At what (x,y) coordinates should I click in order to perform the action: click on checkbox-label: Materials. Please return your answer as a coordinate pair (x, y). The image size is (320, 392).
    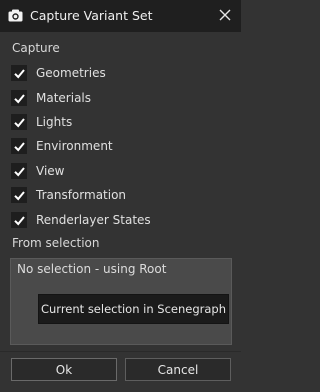
    Looking at the image, I should click on (64, 98).